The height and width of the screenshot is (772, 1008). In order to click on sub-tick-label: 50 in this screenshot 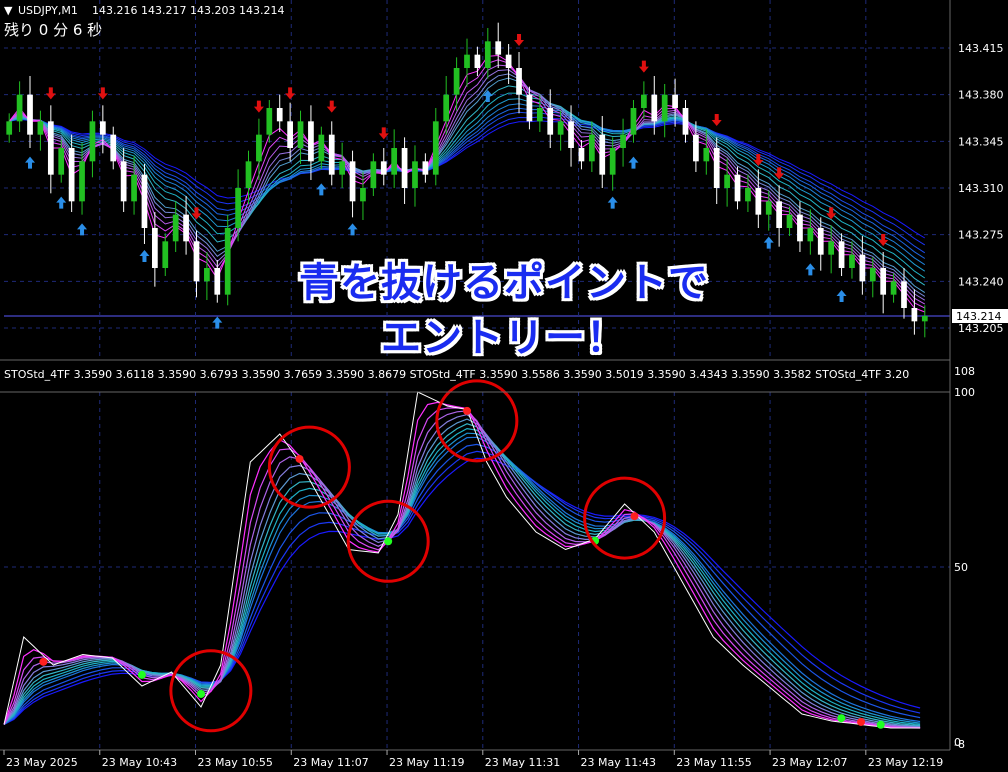, I will do `click(961, 567)`.